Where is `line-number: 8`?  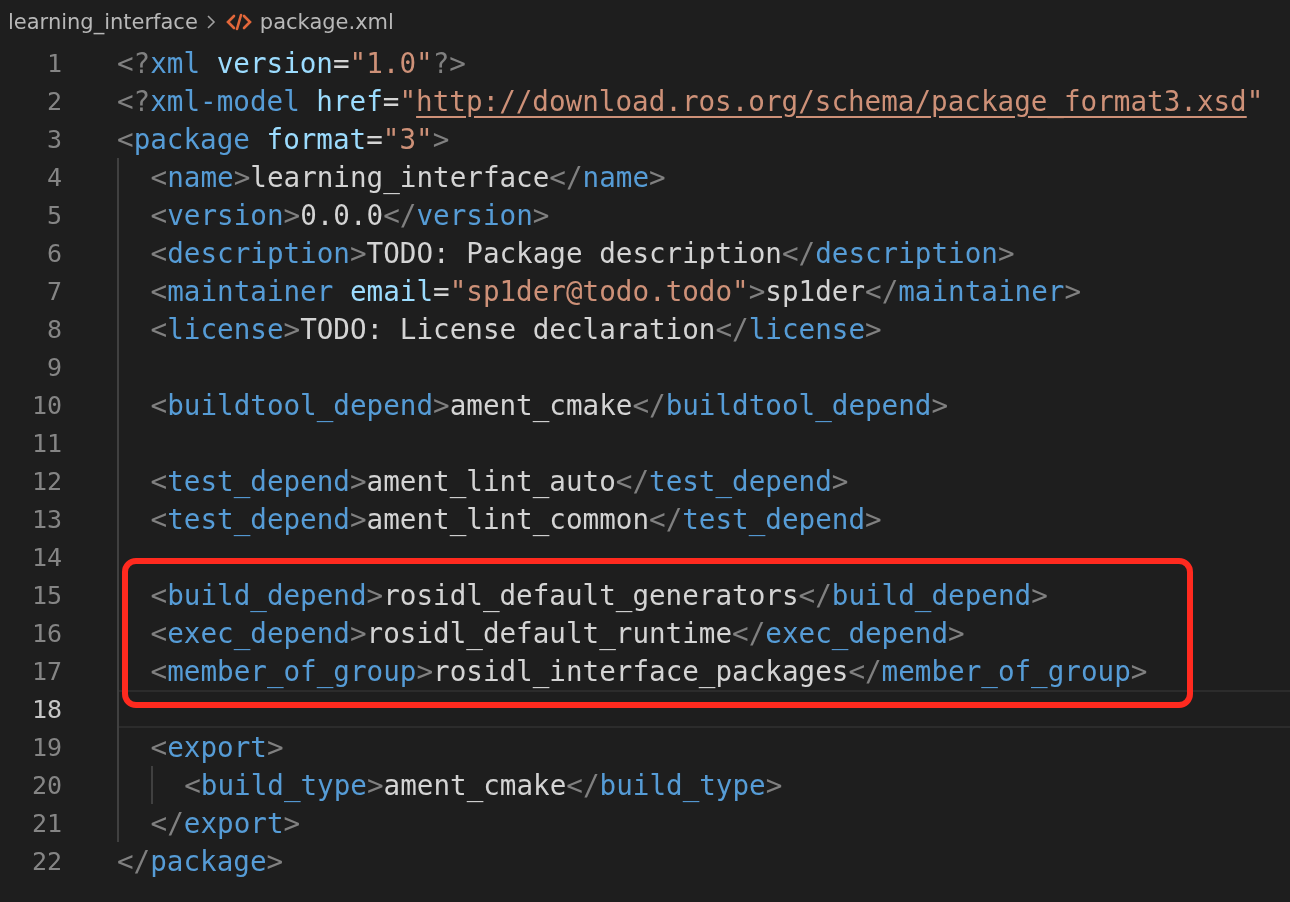 line-number: 8 is located at coordinates (53, 329).